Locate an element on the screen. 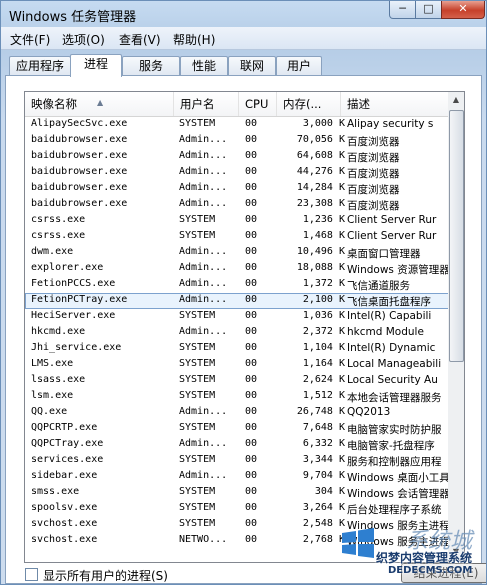  close-button: ✕ is located at coordinates (463, 10).